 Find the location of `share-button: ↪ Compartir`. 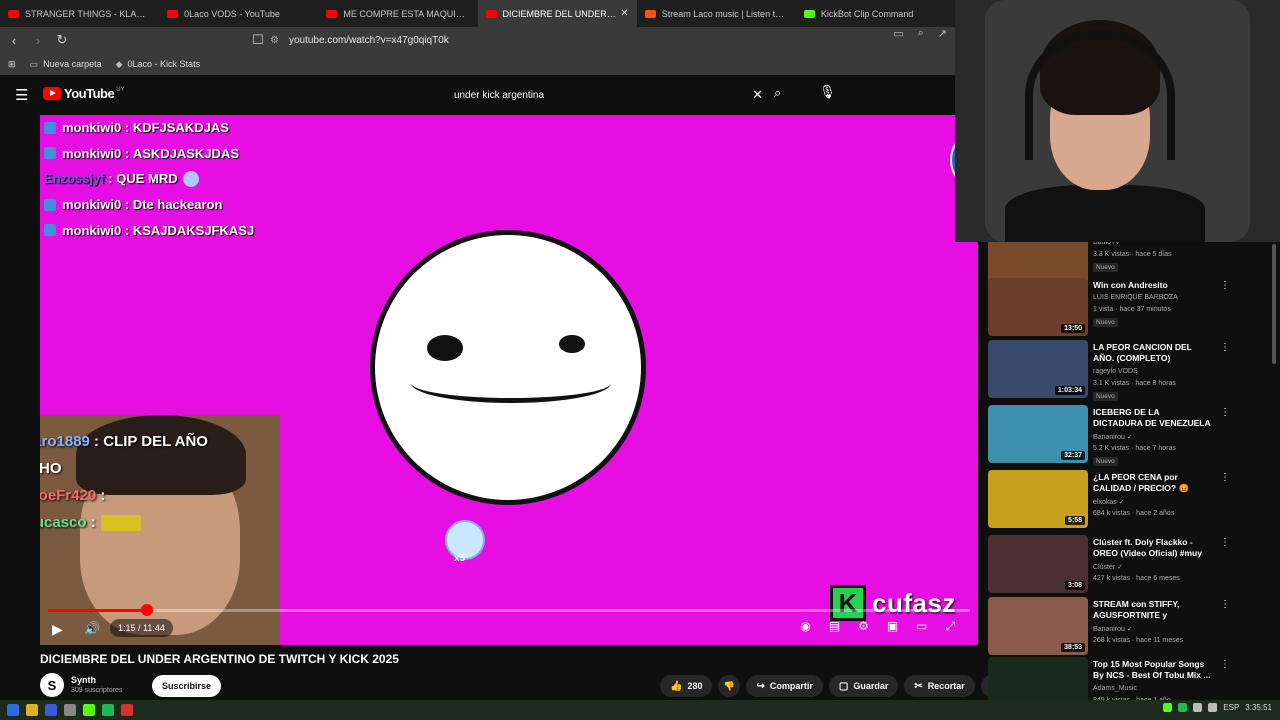

share-button: ↪ Compartir is located at coordinates (784, 686).